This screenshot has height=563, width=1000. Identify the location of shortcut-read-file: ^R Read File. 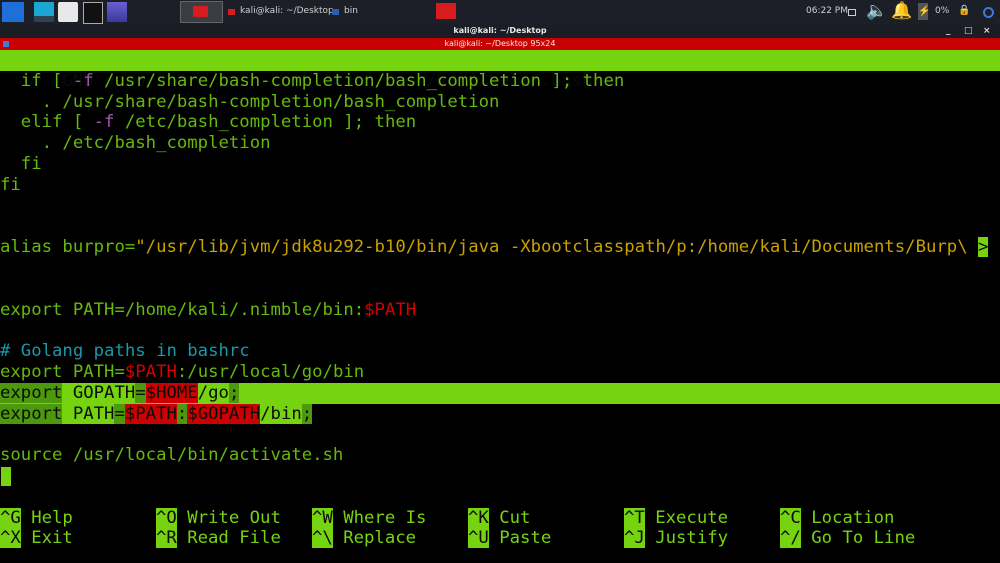
(234, 538).